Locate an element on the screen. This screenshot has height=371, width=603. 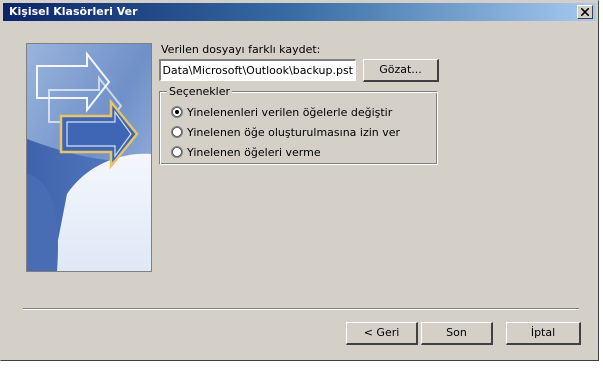
save-as-label: Verilen dosyayı farklı kaydet: is located at coordinates (241, 49).